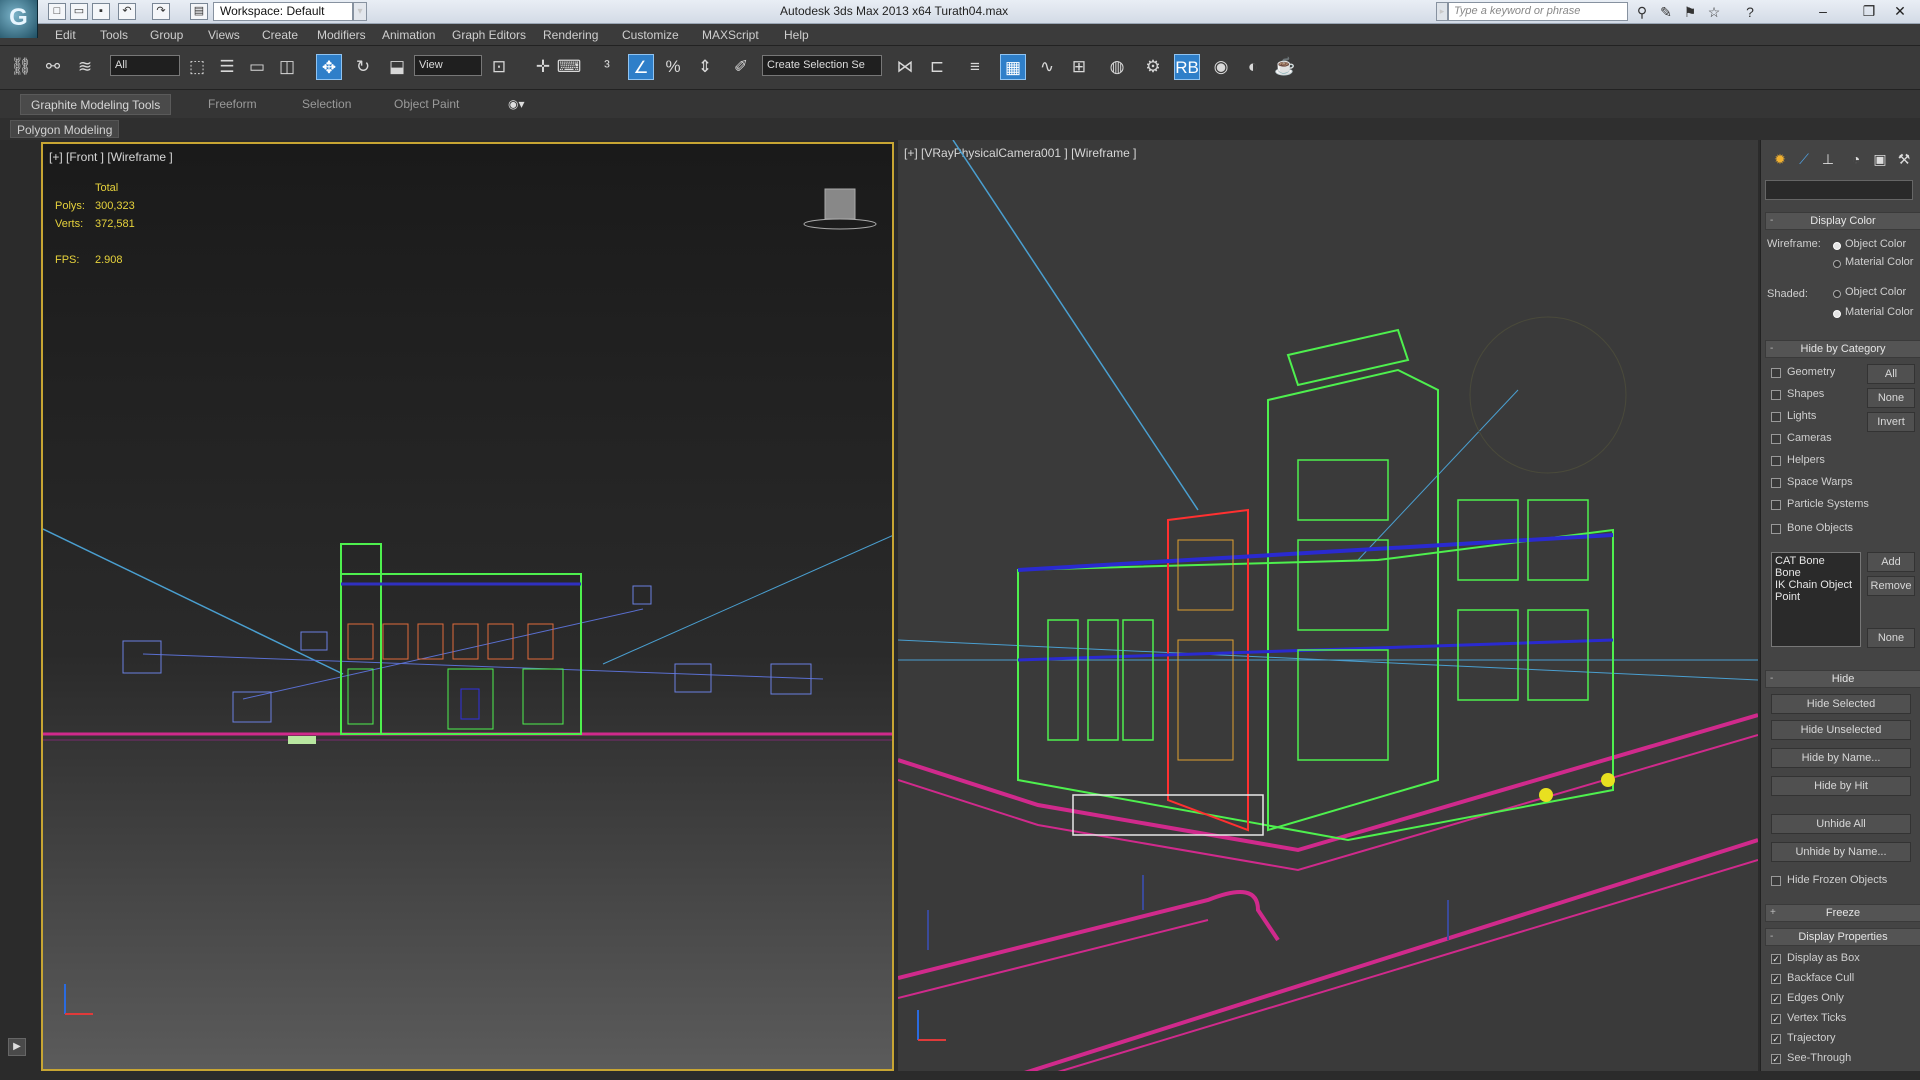  What do you see at coordinates (1776, 881) in the screenshot?
I see `hide-frozen-objects-checkbox` at bounding box center [1776, 881].